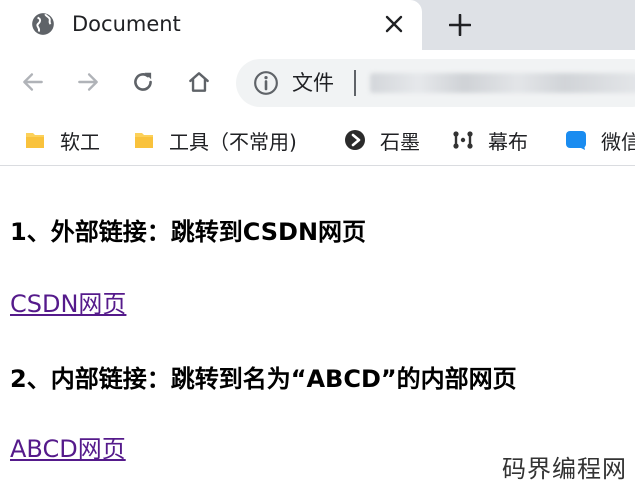 The height and width of the screenshot is (490, 635). I want to click on watermark: 码界编程网, so click(564, 469).